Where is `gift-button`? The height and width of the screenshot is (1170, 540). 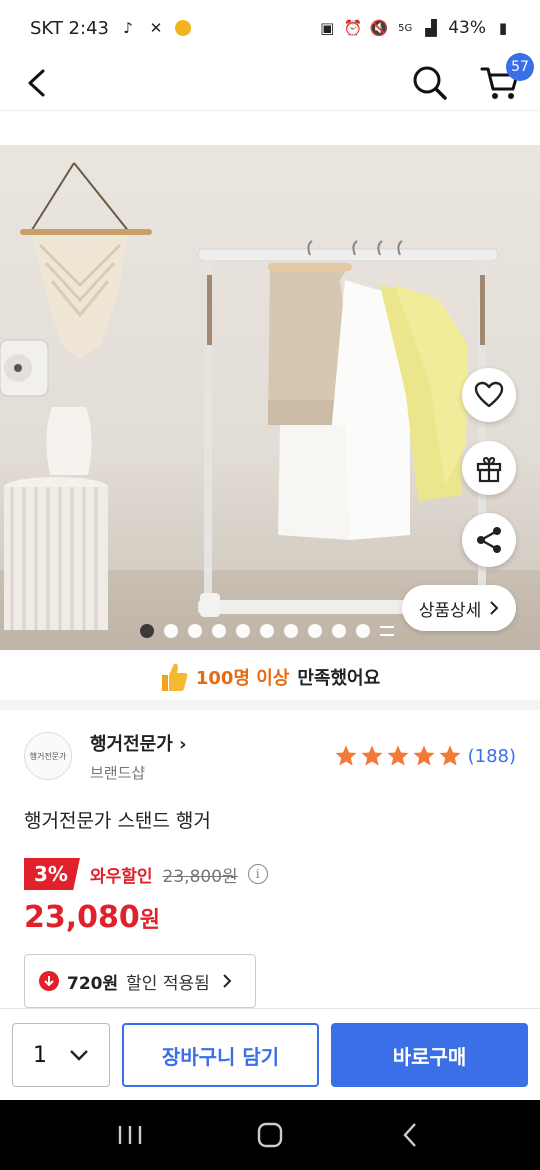 gift-button is located at coordinates (489, 468).